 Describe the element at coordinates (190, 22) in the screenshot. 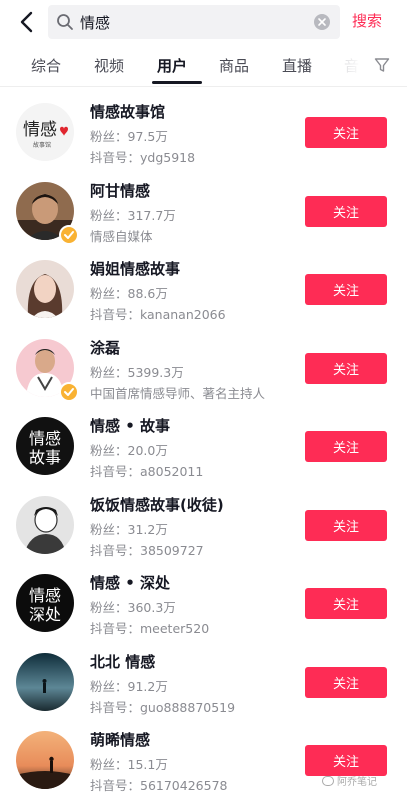

I see `search-input` at that location.